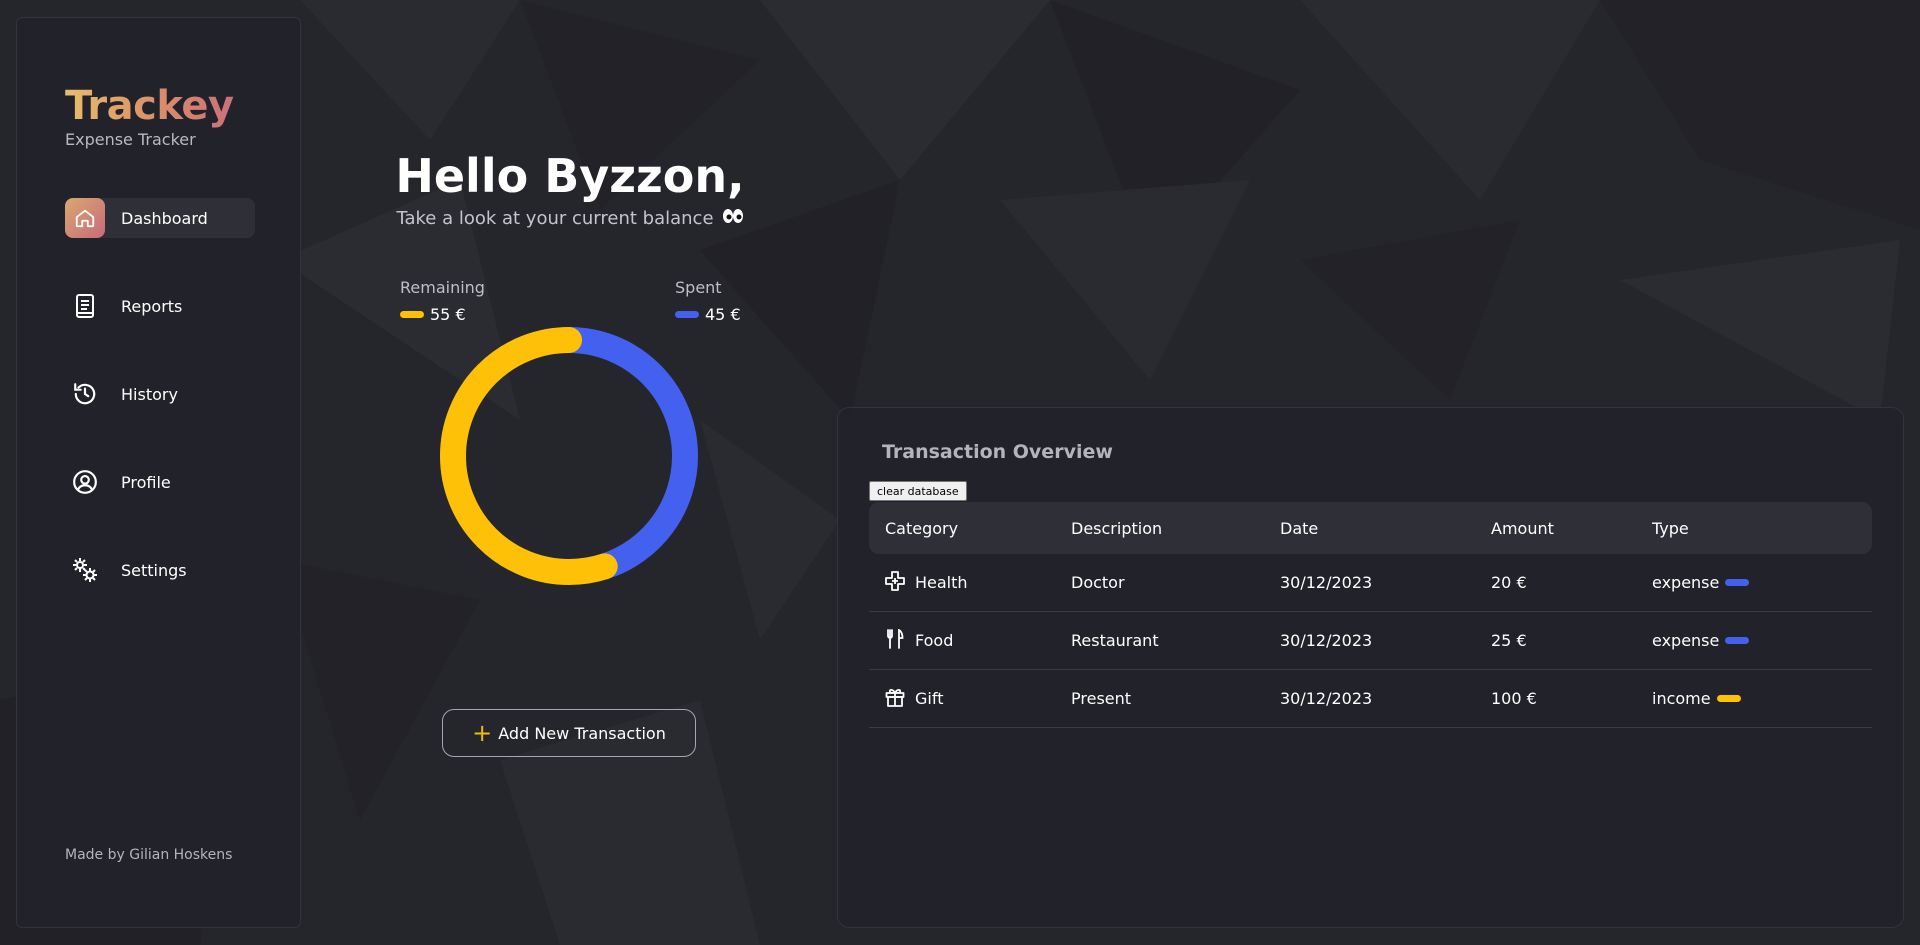  What do you see at coordinates (85, 306) in the screenshot?
I see `report-icon` at bounding box center [85, 306].